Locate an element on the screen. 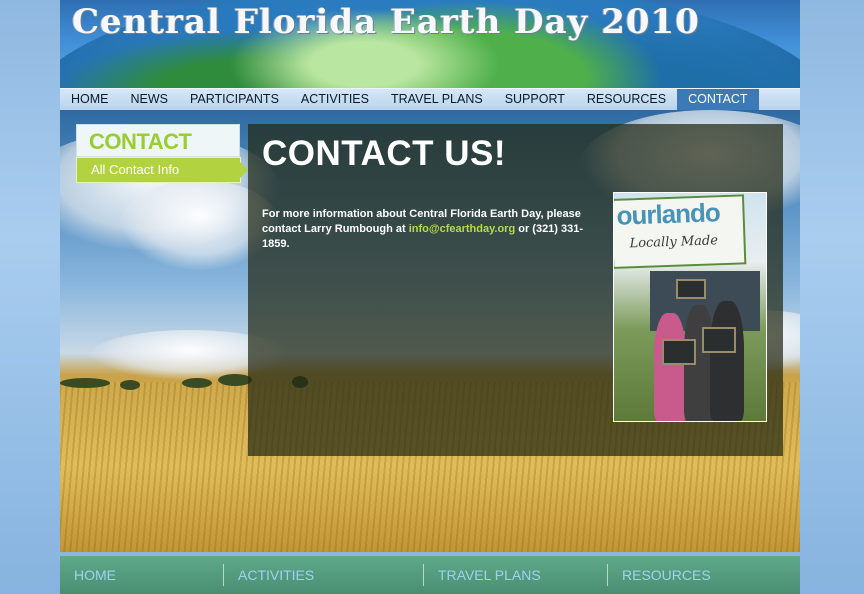 This screenshot has height=594, width=864. footer-nav-travel-plans: TRAVEL PLANS is located at coordinates (515, 575).